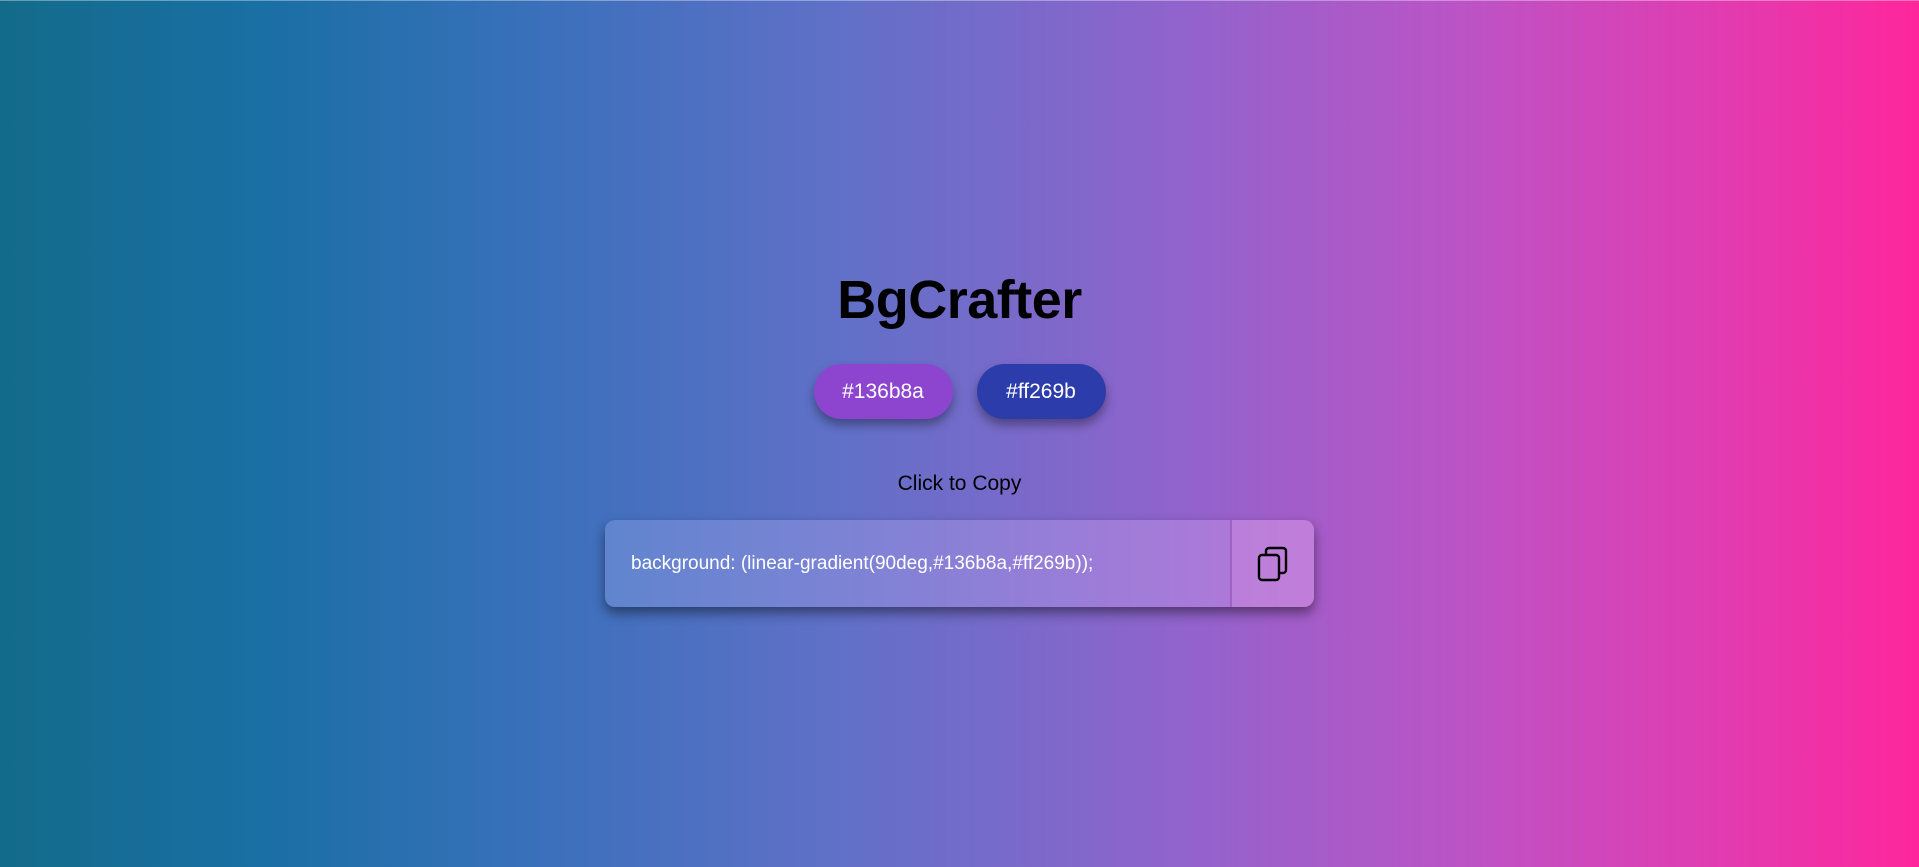 Image resolution: width=1919 pixels, height=867 pixels. What do you see at coordinates (959, 300) in the screenshot?
I see `page-title: BgCrafter` at bounding box center [959, 300].